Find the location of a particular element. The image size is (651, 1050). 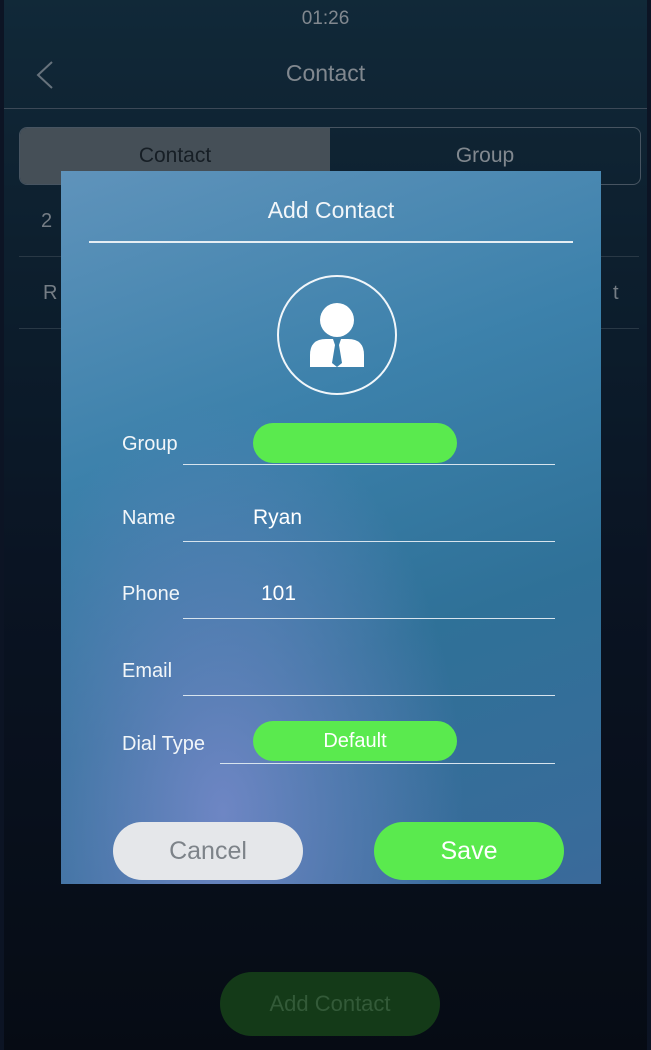

dialog-title: Add Contact is located at coordinates (331, 210).